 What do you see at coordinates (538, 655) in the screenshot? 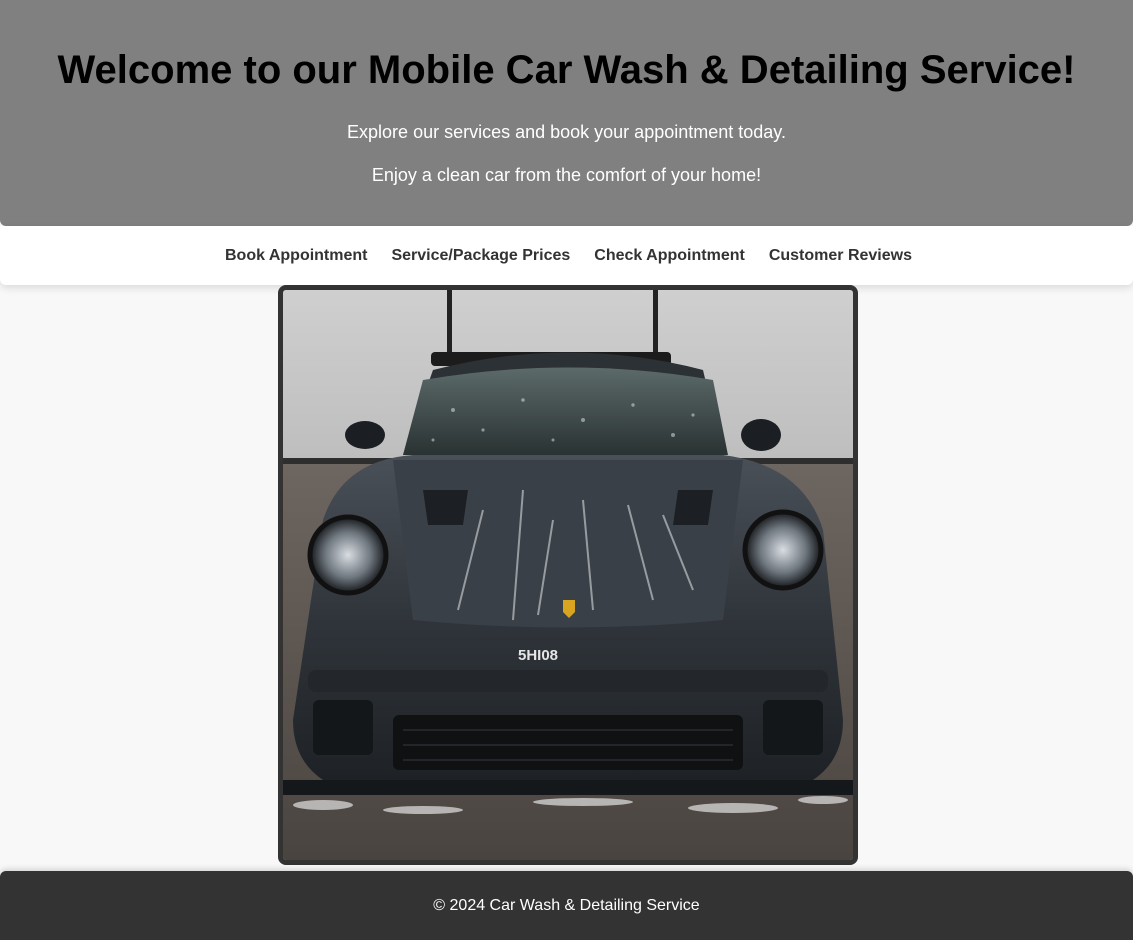
I see `plate-text: 5HI08` at bounding box center [538, 655].